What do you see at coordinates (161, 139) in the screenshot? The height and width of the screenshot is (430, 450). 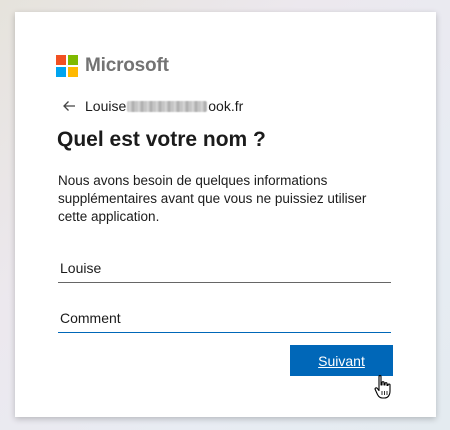 I see `page-title: Quel est votre nom ?` at bounding box center [161, 139].